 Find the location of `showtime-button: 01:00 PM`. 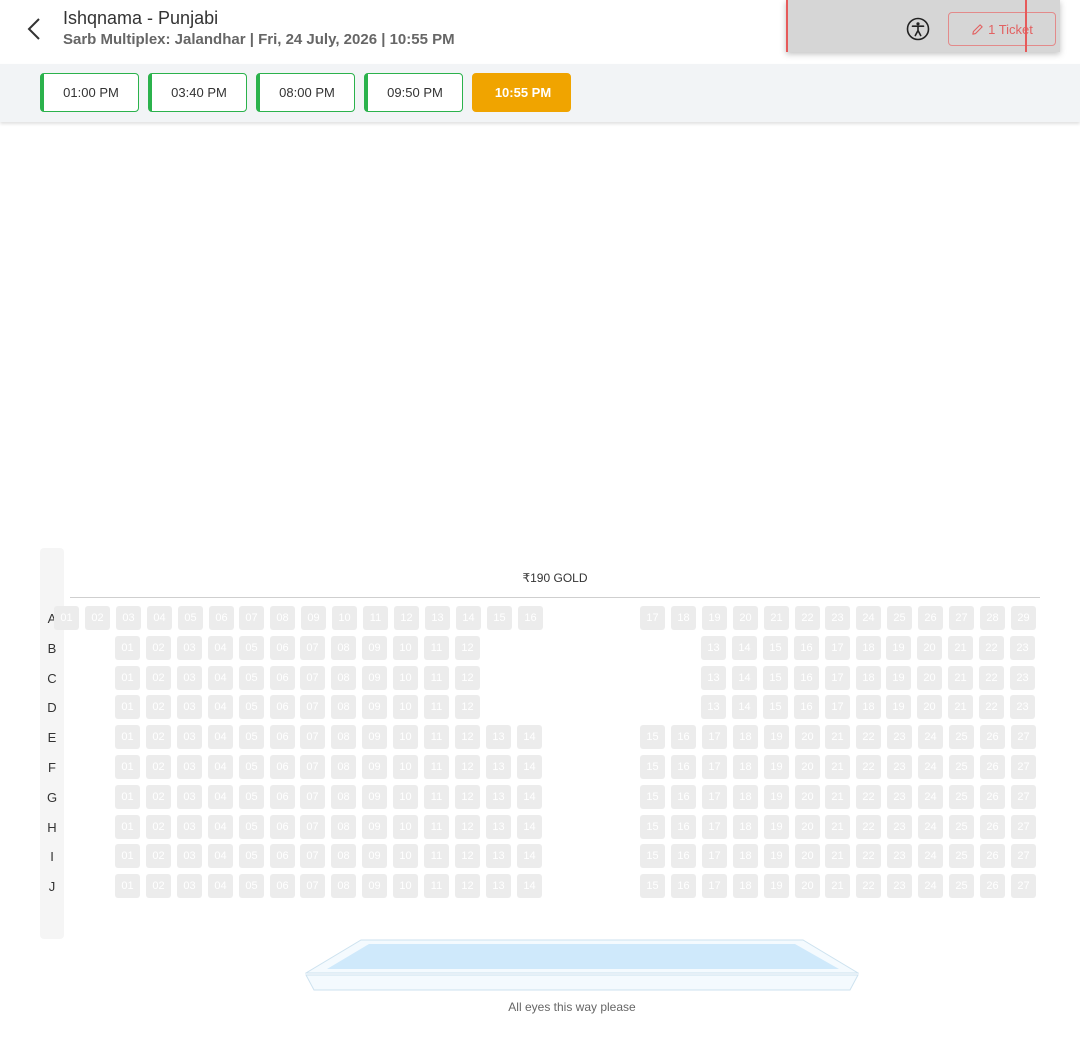

showtime-button: 01:00 PM is located at coordinates (89, 92).